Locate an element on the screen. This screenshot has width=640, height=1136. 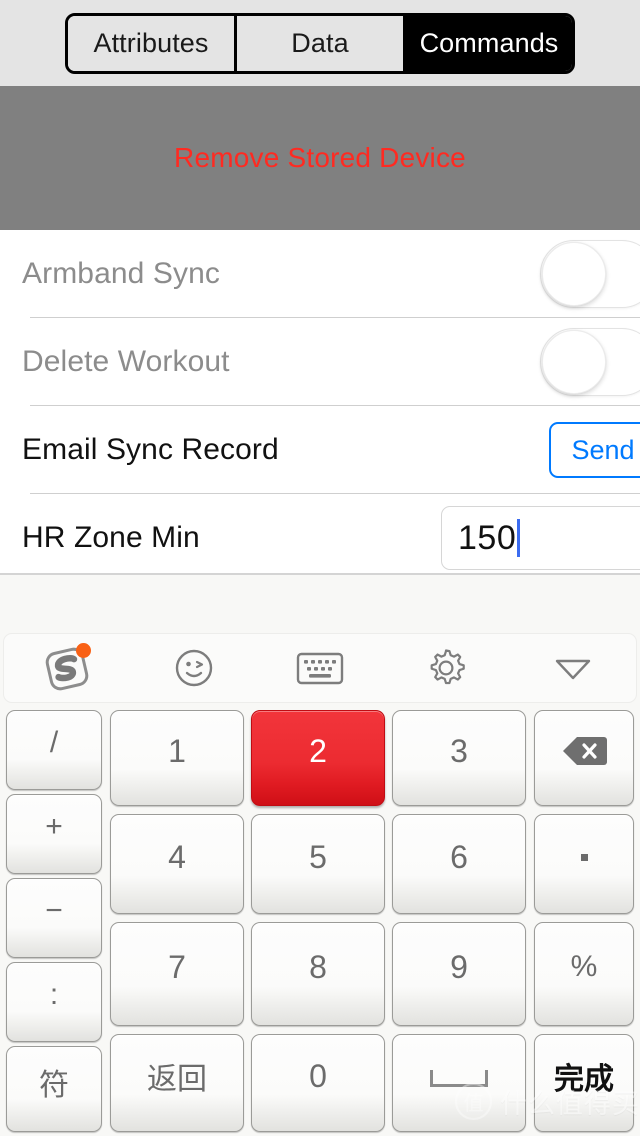
key-7: 7 is located at coordinates (177, 974).